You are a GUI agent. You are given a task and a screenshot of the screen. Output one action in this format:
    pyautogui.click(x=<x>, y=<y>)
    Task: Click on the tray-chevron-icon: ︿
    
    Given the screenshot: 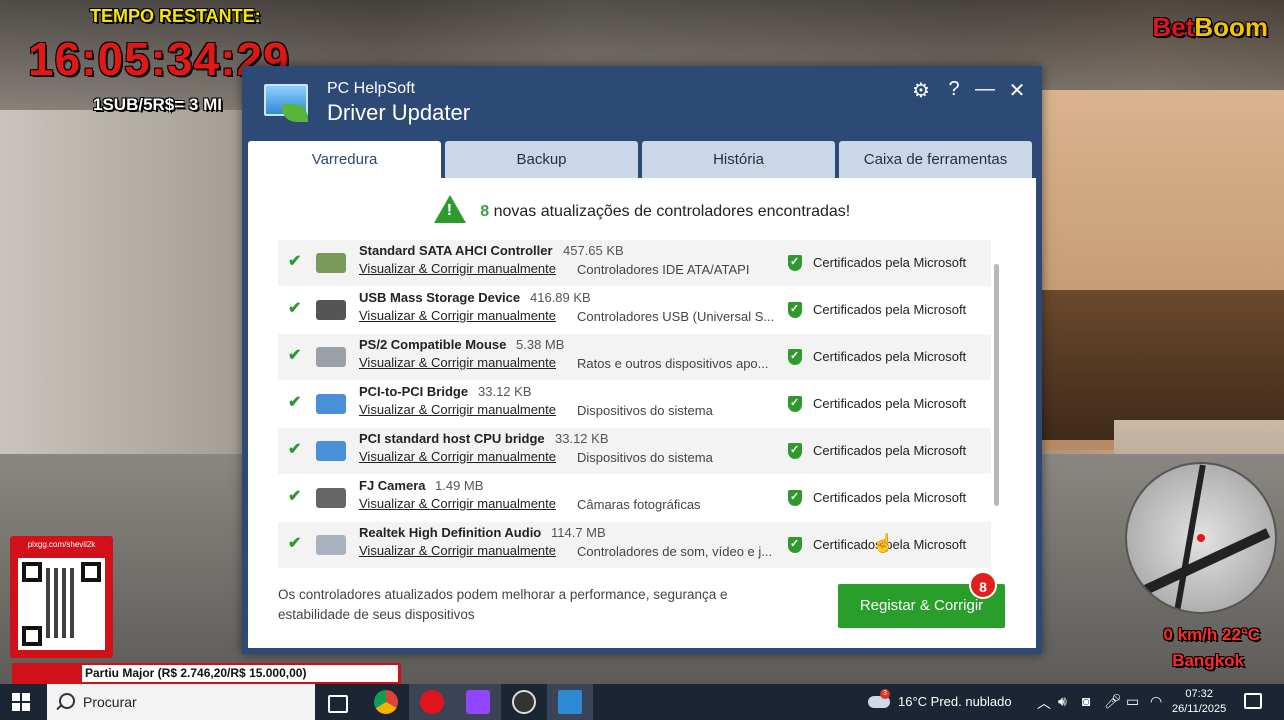 What is the action you would take?
    pyautogui.click(x=1044, y=703)
    